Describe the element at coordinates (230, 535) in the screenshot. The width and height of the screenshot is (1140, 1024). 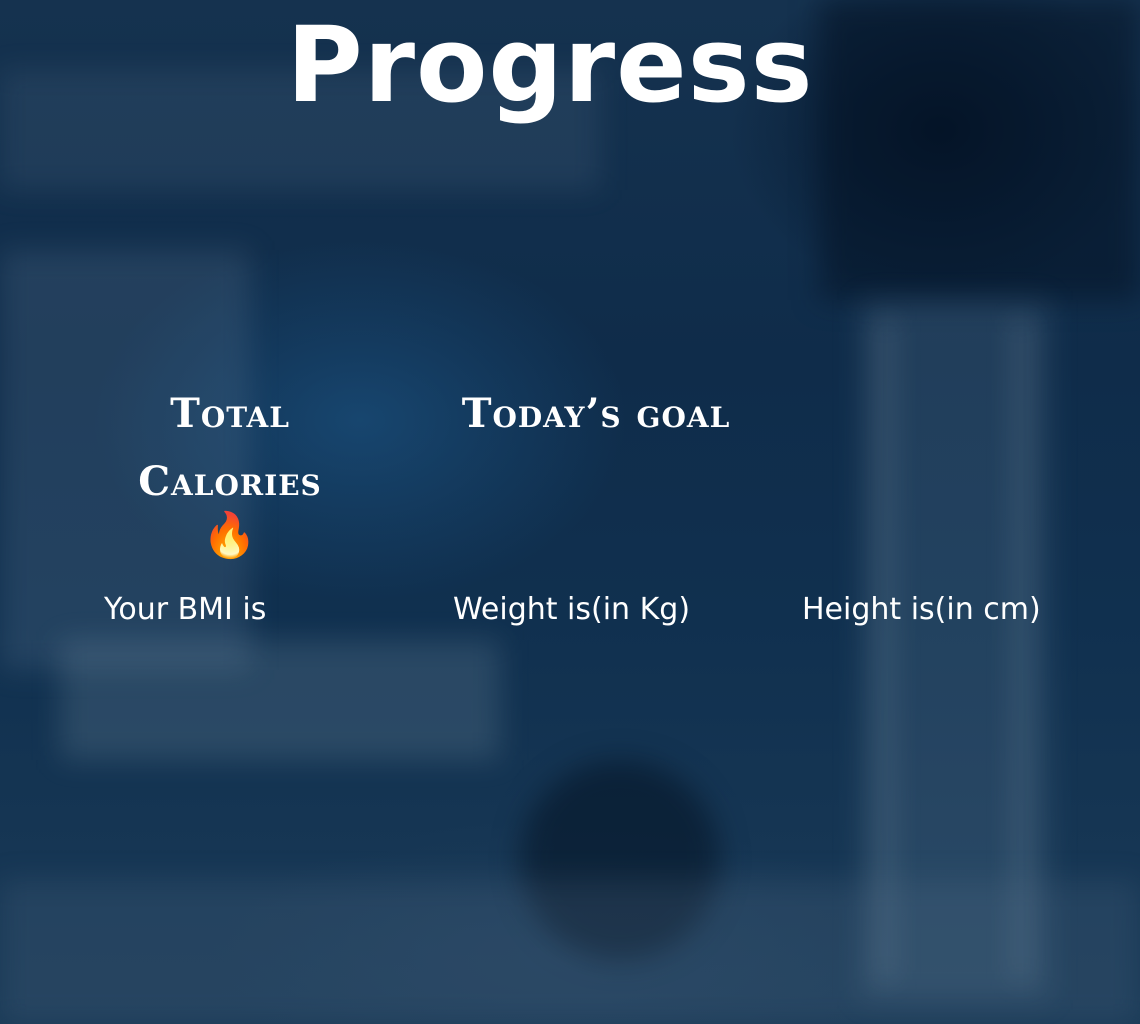
I see `fire-icon: 🔥` at that location.